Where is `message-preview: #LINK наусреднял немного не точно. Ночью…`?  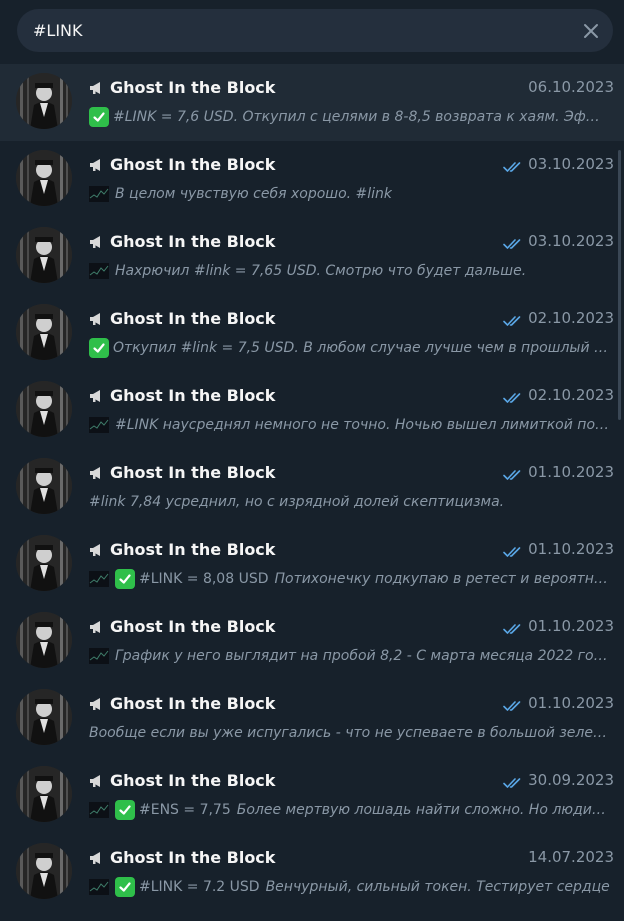 message-preview: #LINK наусреднял немного не точно. Ночью… is located at coordinates (349, 425).